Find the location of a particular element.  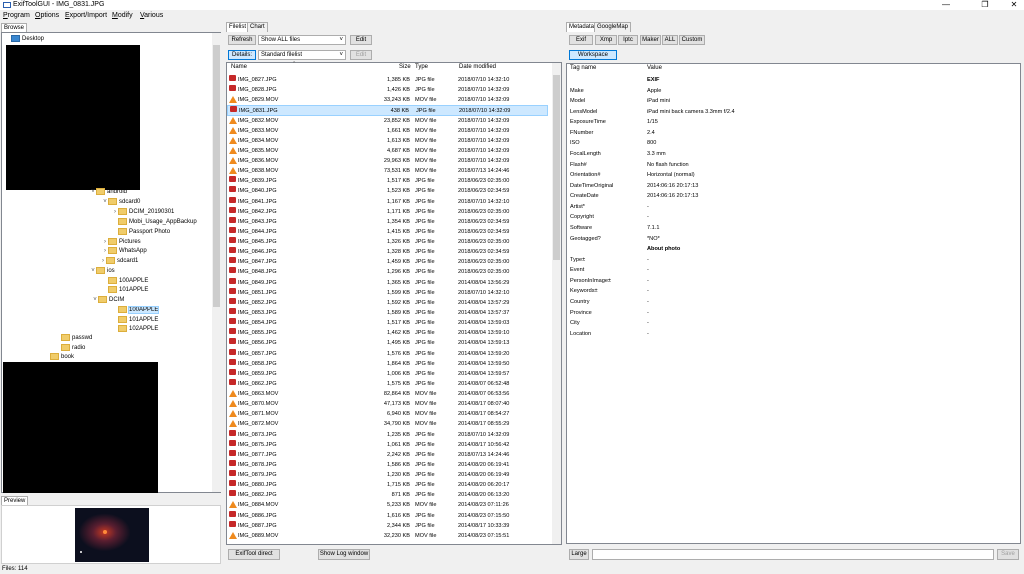

metadata-row: PersonInImage± - is located at coordinates (758, 281).